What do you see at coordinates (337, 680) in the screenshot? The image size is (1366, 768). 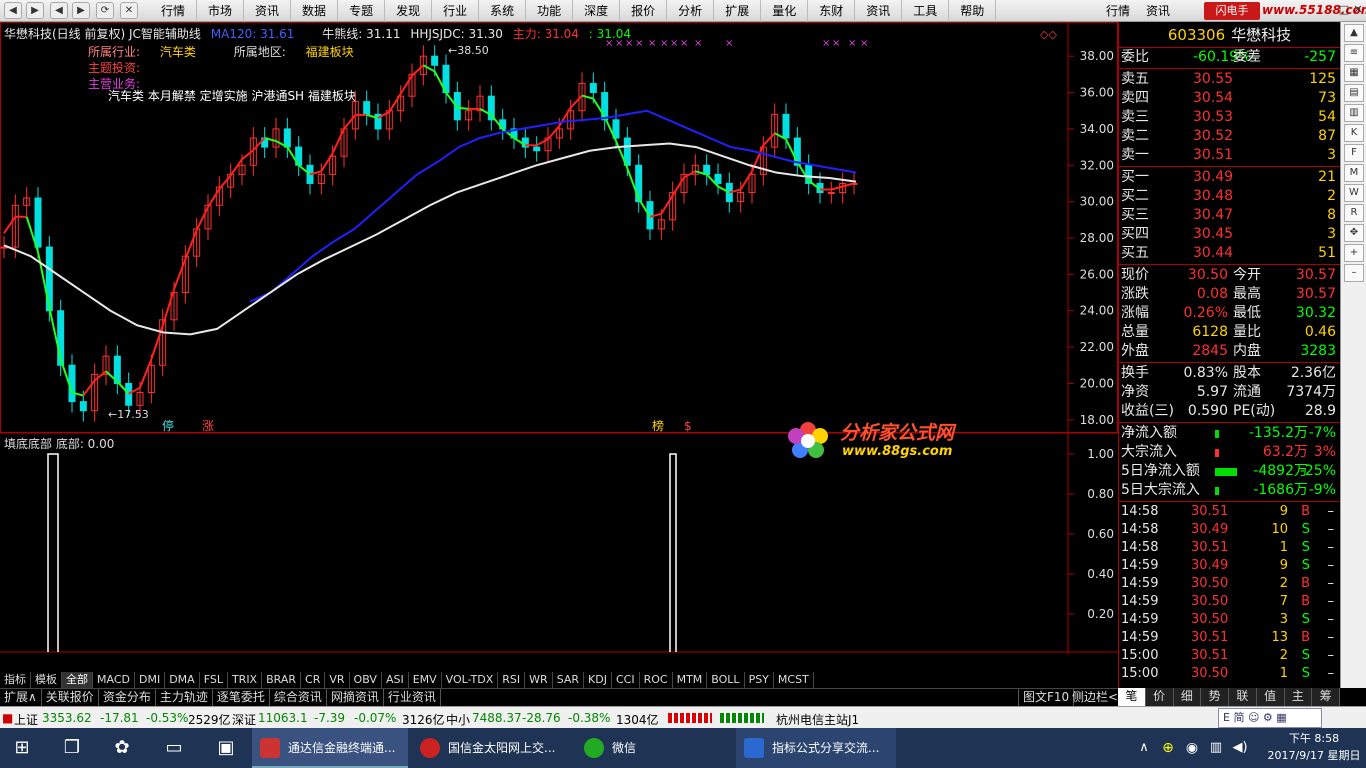 I see `indicator-tab-10: VR` at bounding box center [337, 680].